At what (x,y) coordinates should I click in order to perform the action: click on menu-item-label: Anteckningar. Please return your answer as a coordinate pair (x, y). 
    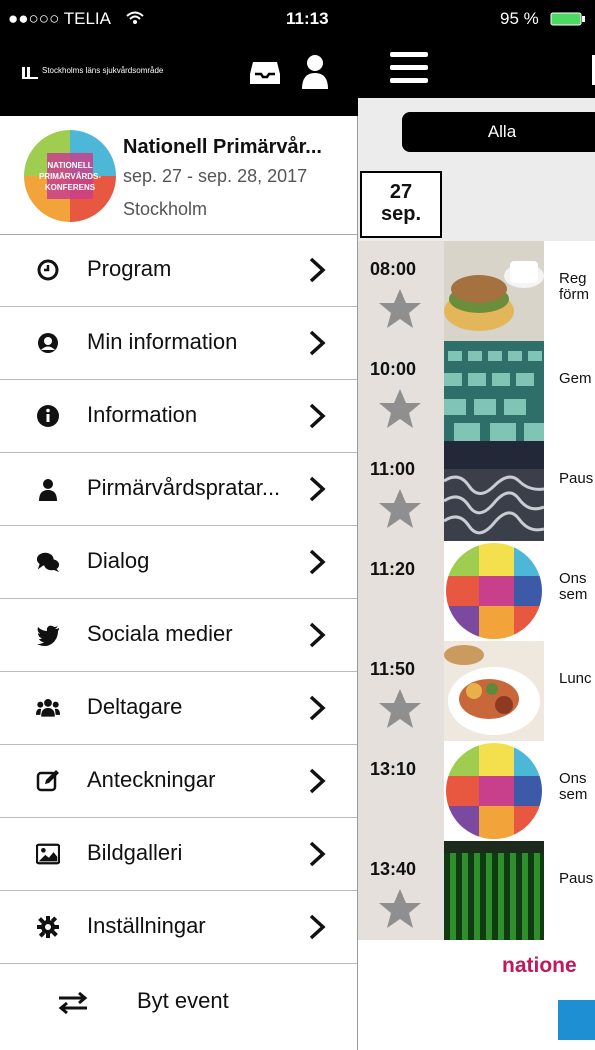
    Looking at the image, I should click on (151, 779).